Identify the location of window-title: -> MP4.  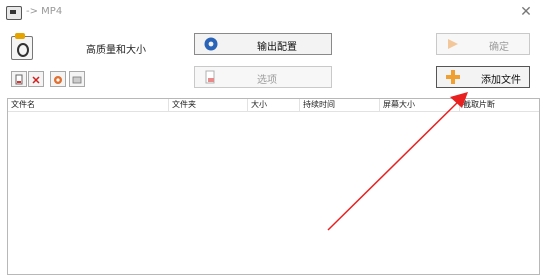
(44, 11).